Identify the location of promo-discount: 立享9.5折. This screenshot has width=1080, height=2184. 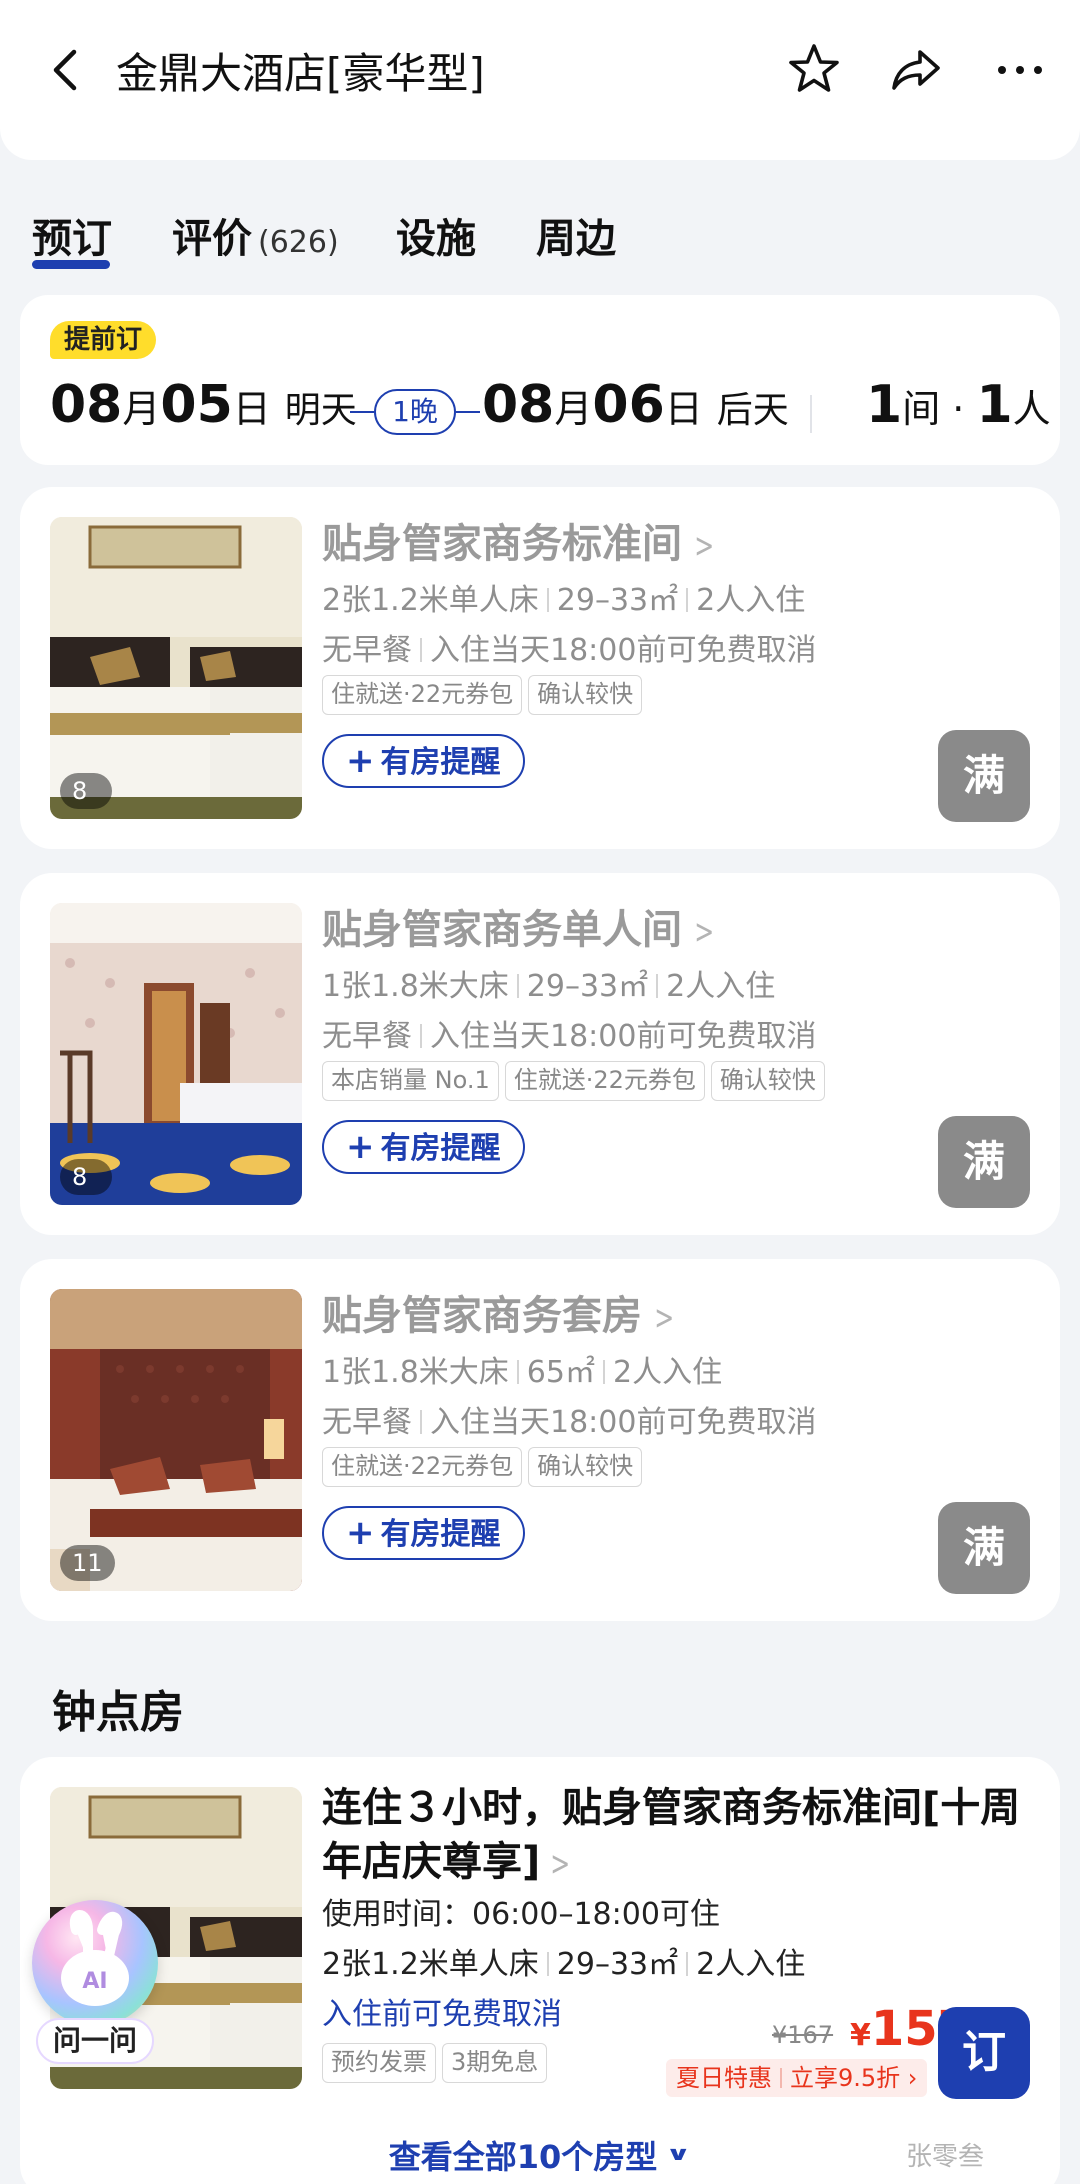
(845, 2078).